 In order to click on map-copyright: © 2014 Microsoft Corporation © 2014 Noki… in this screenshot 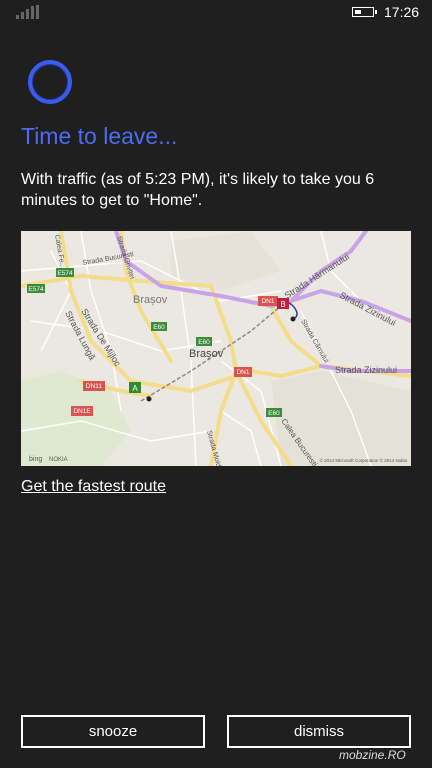, I will do `click(364, 460)`.